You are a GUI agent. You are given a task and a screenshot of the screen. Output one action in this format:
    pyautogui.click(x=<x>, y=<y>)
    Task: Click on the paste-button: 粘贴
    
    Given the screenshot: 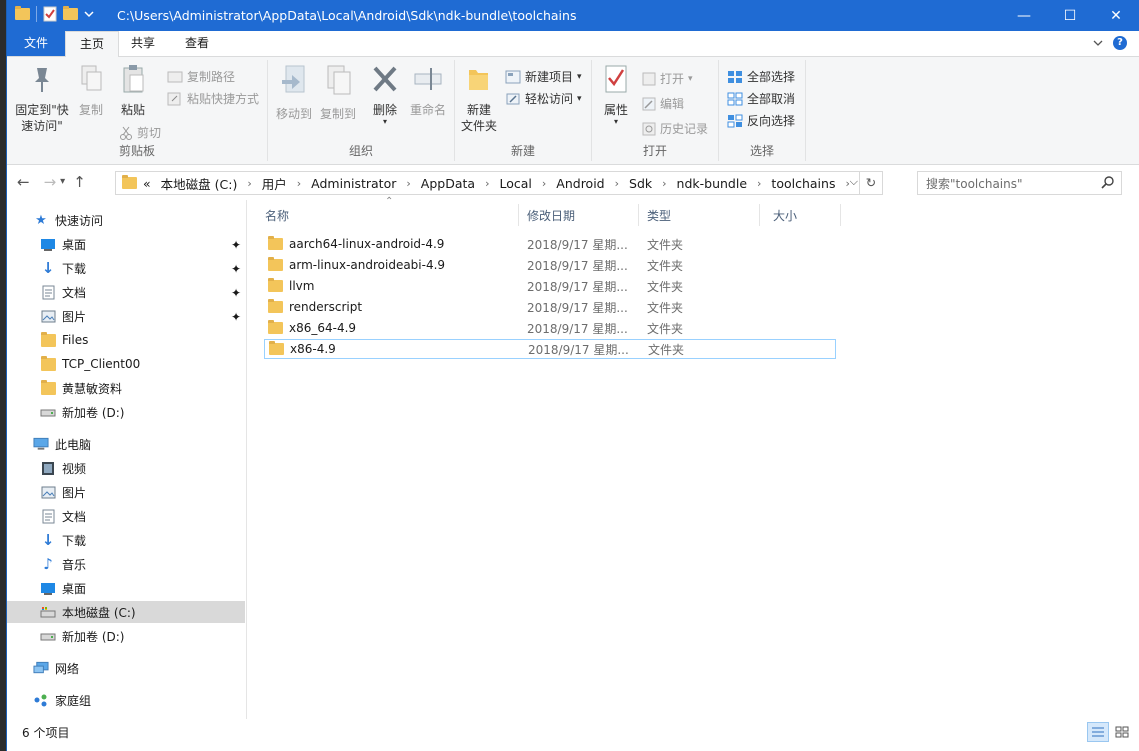 What is the action you would take?
    pyautogui.click(x=133, y=91)
    